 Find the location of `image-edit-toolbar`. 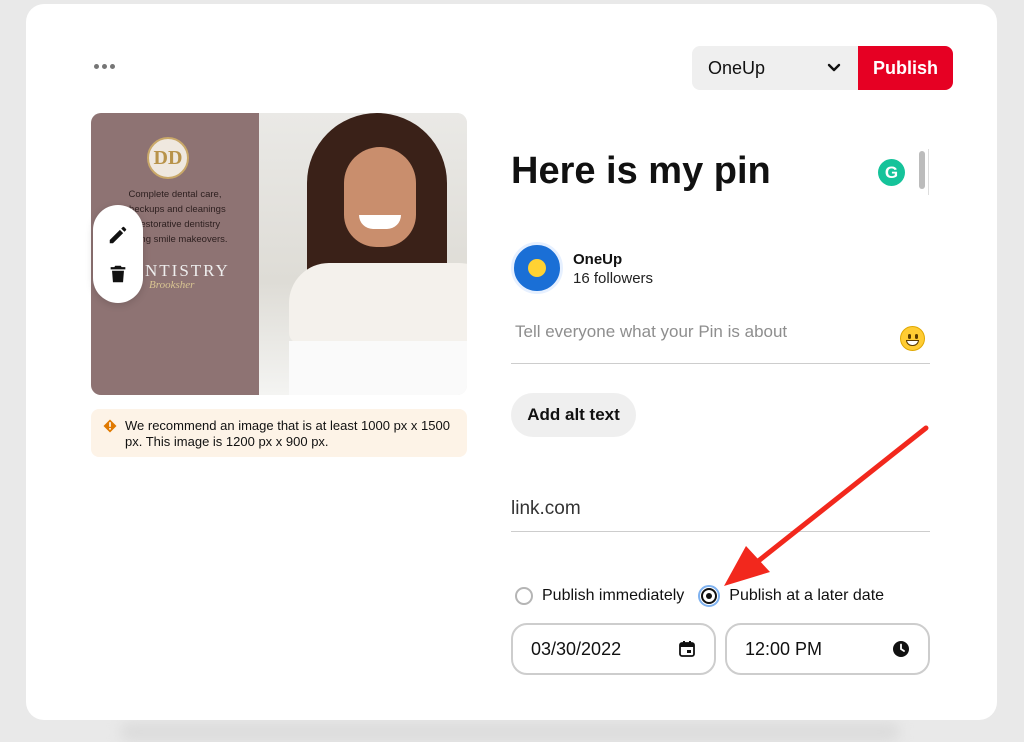

image-edit-toolbar is located at coordinates (118, 254).